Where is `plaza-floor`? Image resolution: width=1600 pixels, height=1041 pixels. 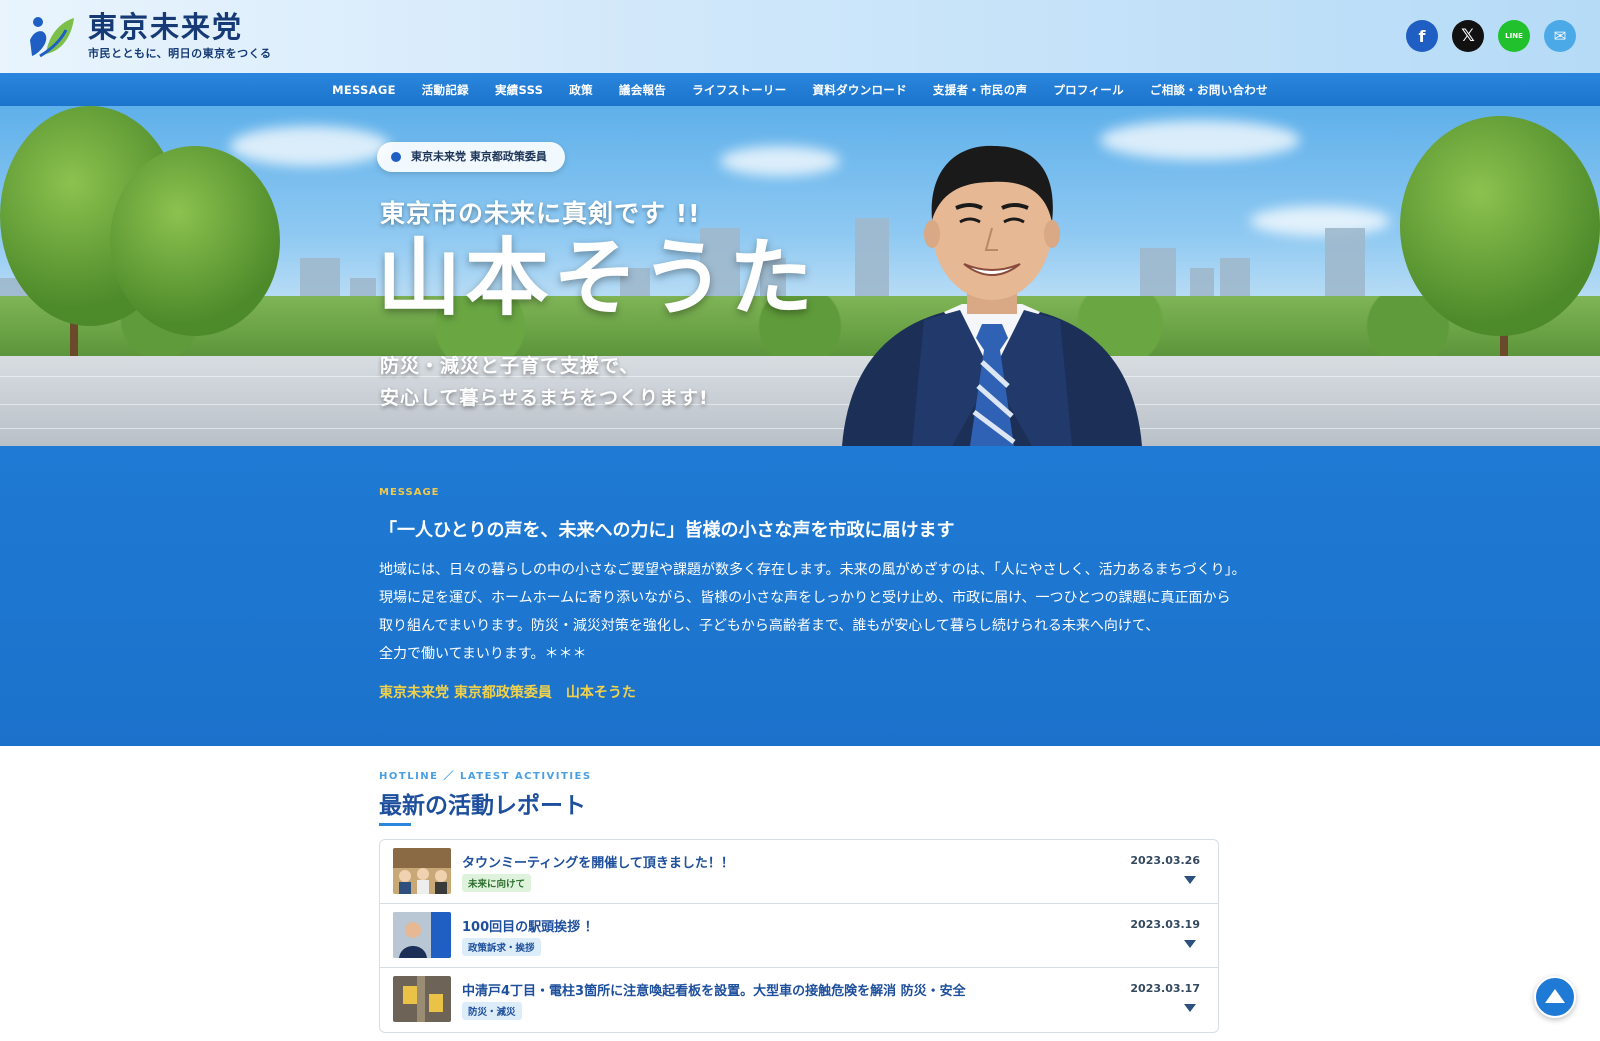 plaza-floor is located at coordinates (800, 401).